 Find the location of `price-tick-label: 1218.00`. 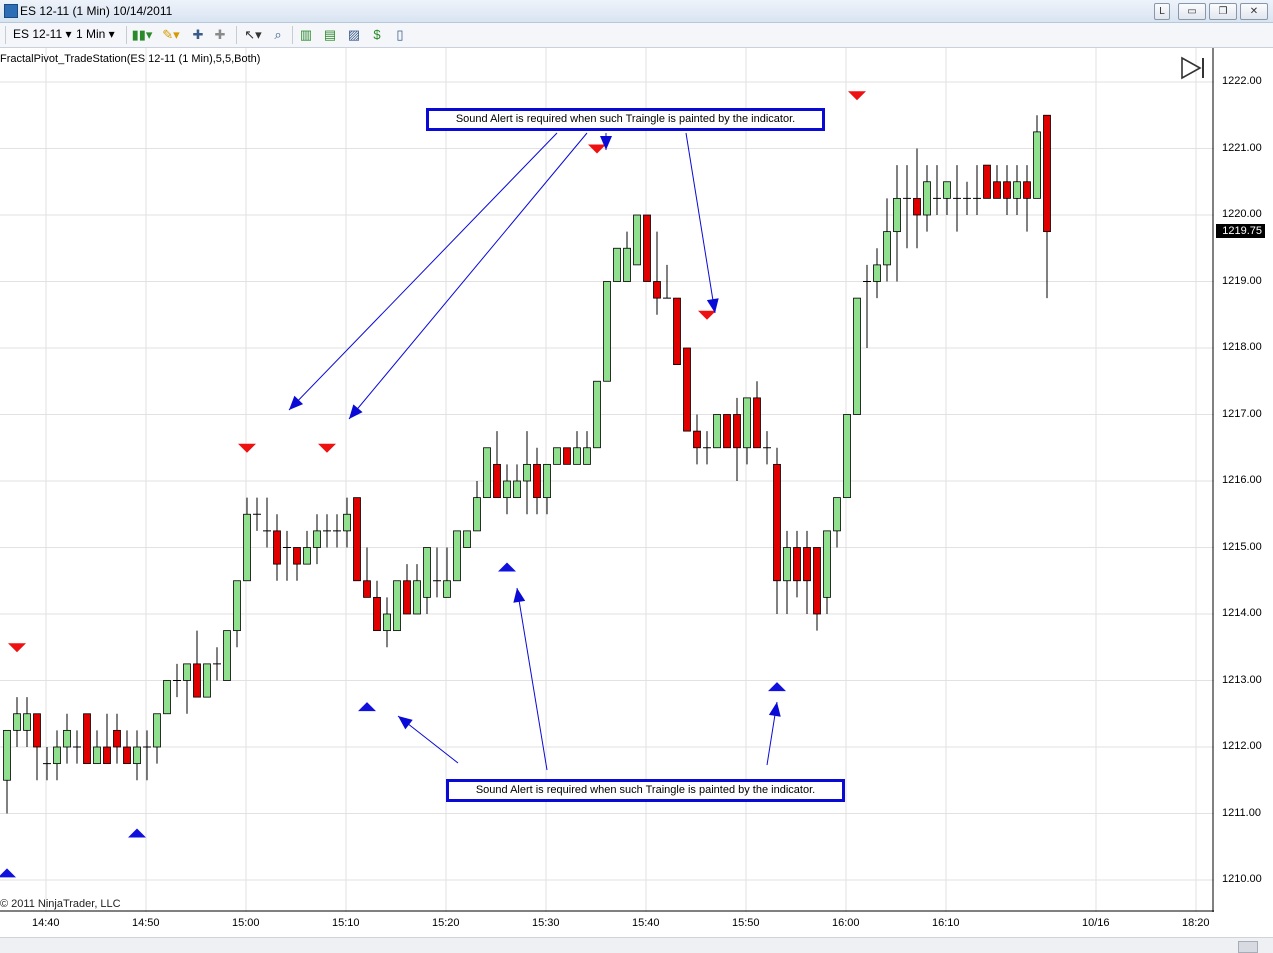

price-tick-label: 1218.00 is located at coordinates (1242, 347).